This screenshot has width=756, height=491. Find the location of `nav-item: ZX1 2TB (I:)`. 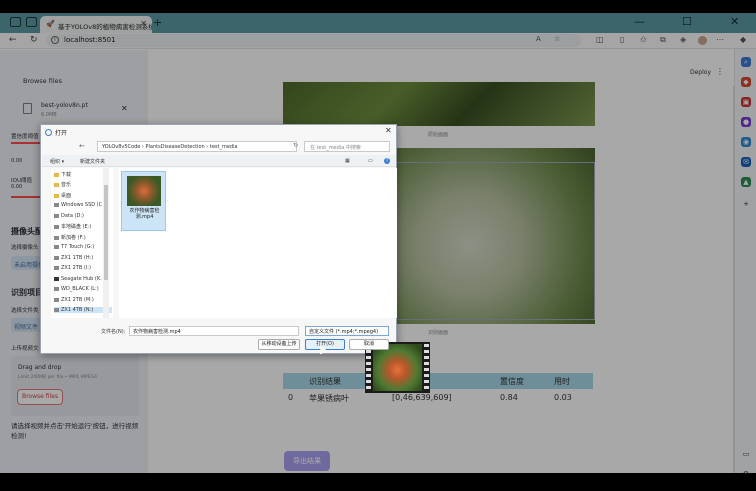

nav-item: ZX1 2TB (I:) is located at coordinates (72, 268).